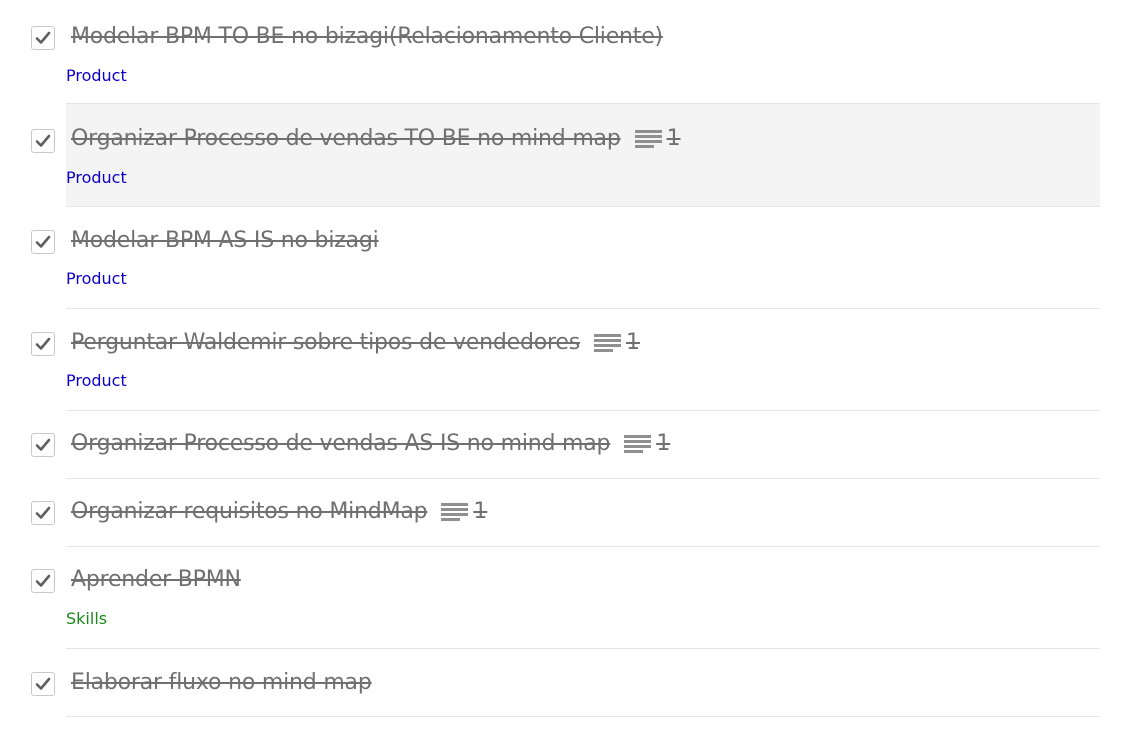 Image resolution: width=1146 pixels, height=740 pixels. I want to click on task-item: Modelar BPM AS IS no bizagi Product, so click(573, 258).